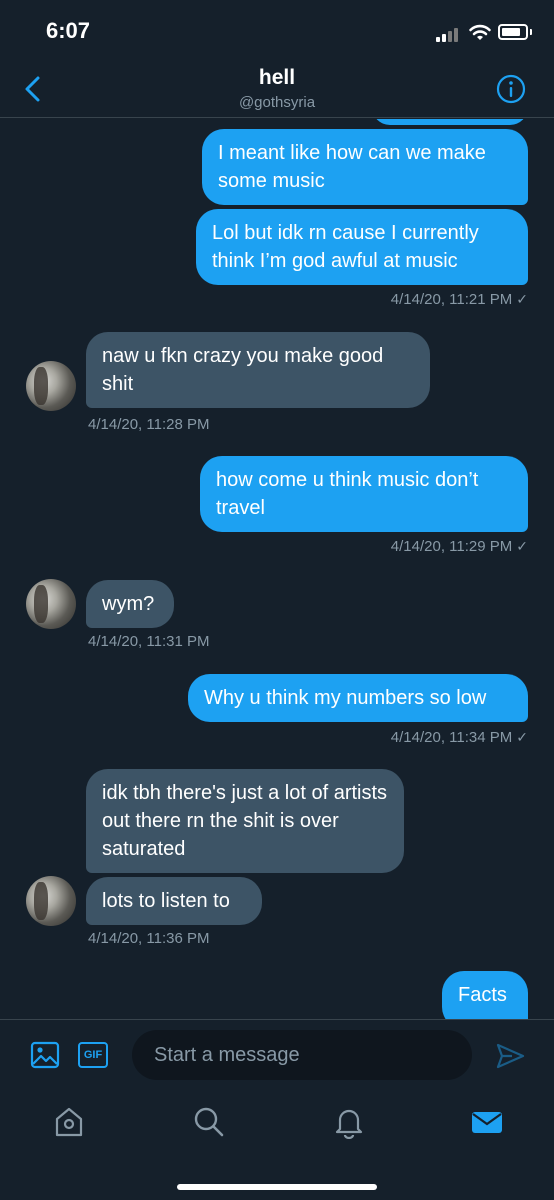 The image size is (554, 1200). I want to click on battery-icon, so click(513, 32).